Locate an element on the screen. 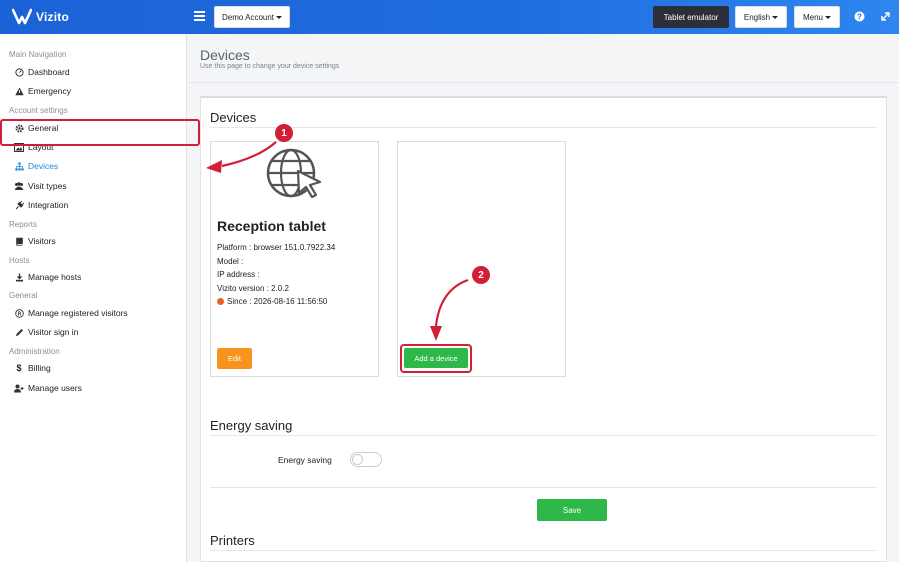 The width and height of the screenshot is (899, 562). registered-icon: R is located at coordinates (19, 313).